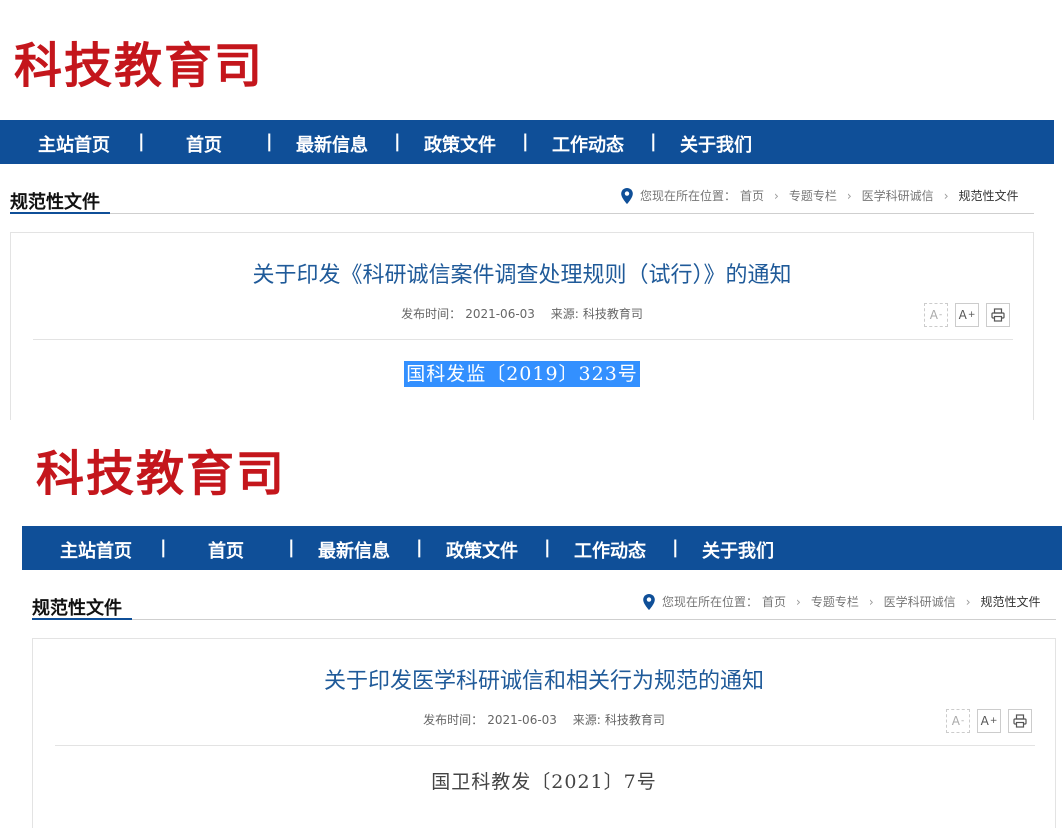 The height and width of the screenshot is (828, 1062). What do you see at coordinates (543, 681) in the screenshot?
I see `article-title: 关于印发医学科研诚信和相关行为规范的通知` at bounding box center [543, 681].